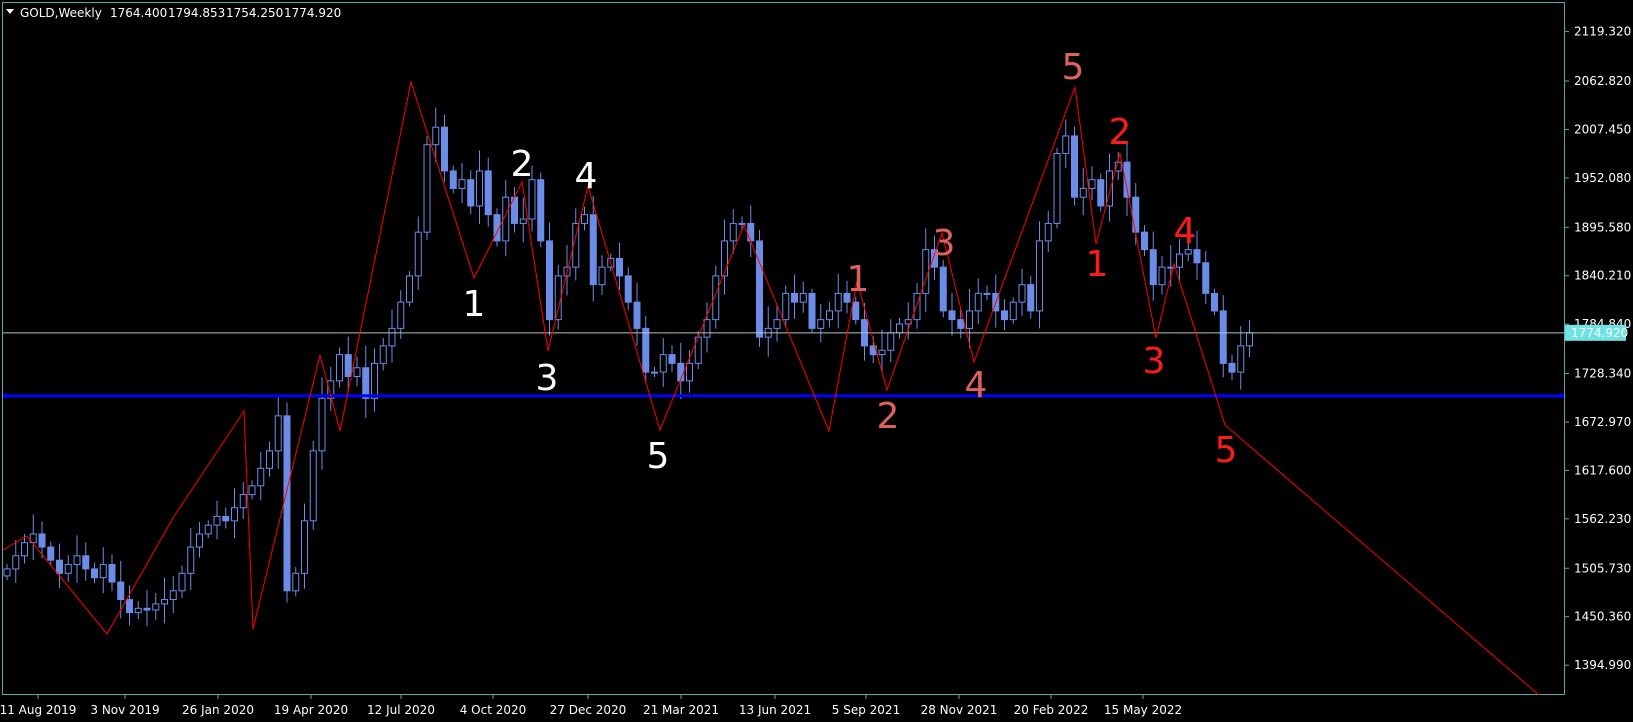 Image resolution: width=1633 pixels, height=722 pixels. Describe the element at coordinates (681, 710) in the screenshot. I see `x-tick-label: 21 Mar 2021` at that location.